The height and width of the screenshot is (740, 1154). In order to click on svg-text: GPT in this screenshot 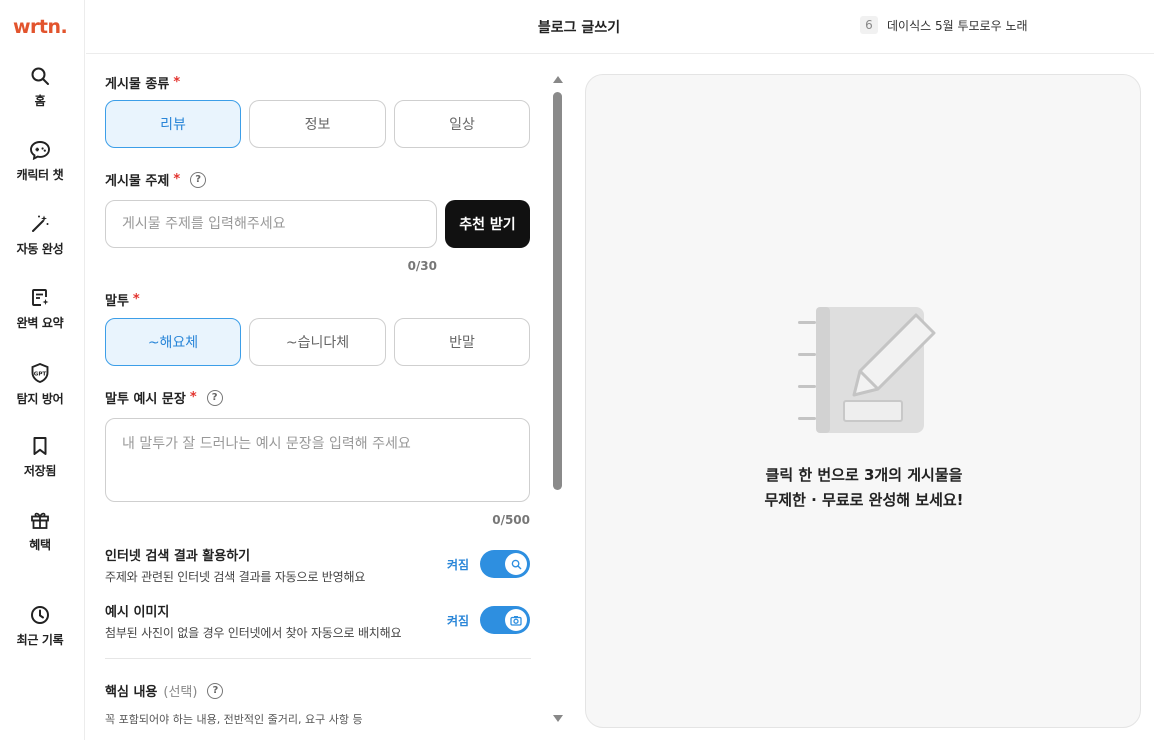, I will do `click(40, 374)`.